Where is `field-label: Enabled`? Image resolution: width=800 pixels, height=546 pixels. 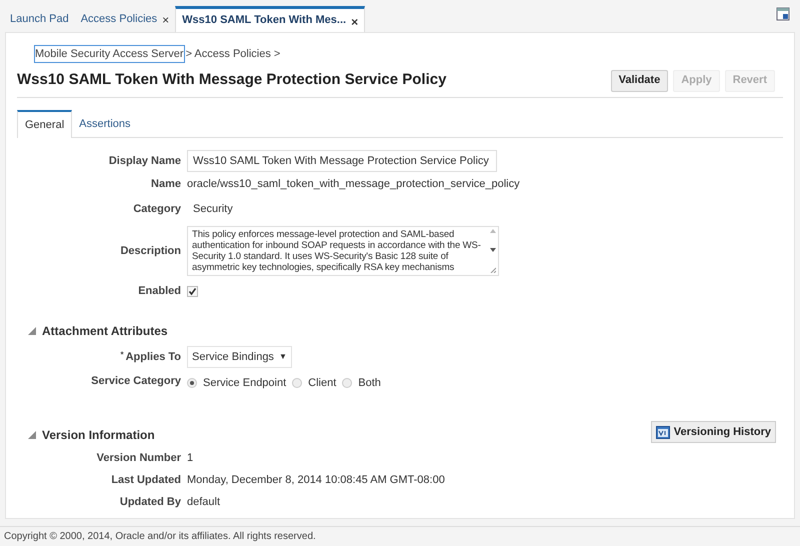
field-label: Enabled is located at coordinates (159, 290).